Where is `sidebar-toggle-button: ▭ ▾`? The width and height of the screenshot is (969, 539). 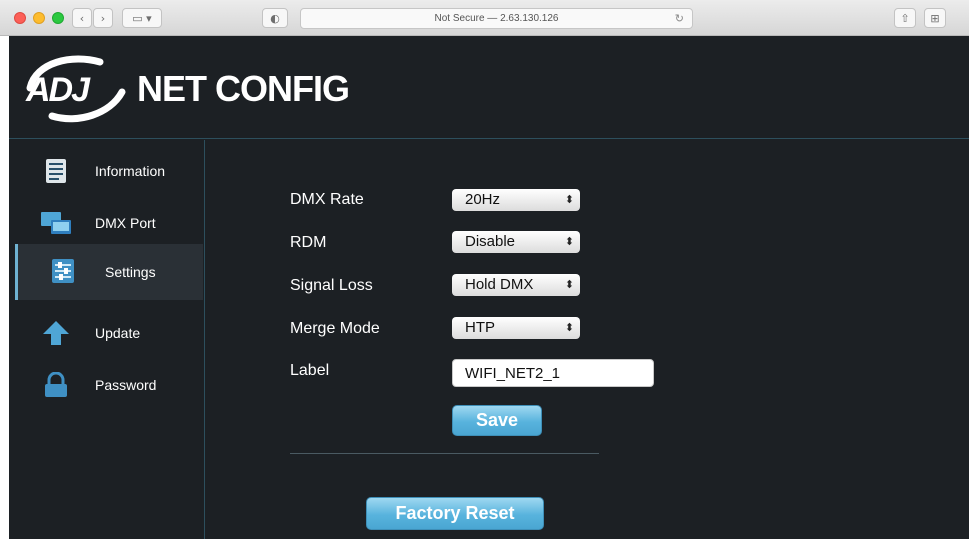
sidebar-toggle-button: ▭ ▾ is located at coordinates (142, 18).